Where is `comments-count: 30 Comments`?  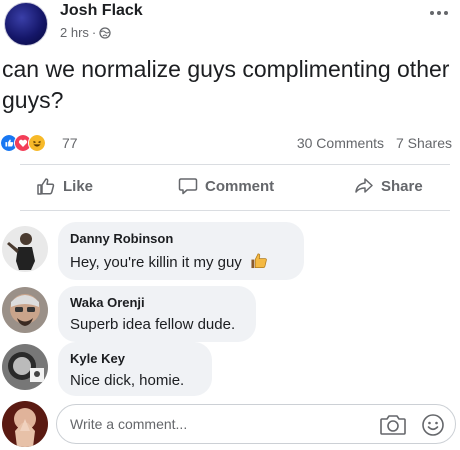
comments-count: 30 Comments is located at coordinates (340, 143).